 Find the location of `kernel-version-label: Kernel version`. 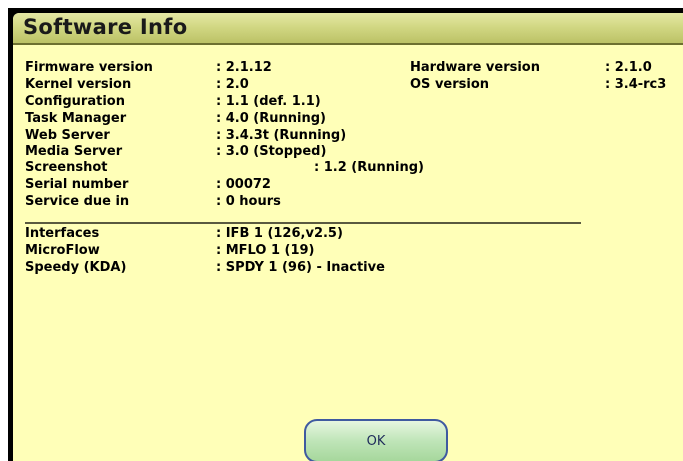

kernel-version-label: Kernel version is located at coordinates (78, 84).